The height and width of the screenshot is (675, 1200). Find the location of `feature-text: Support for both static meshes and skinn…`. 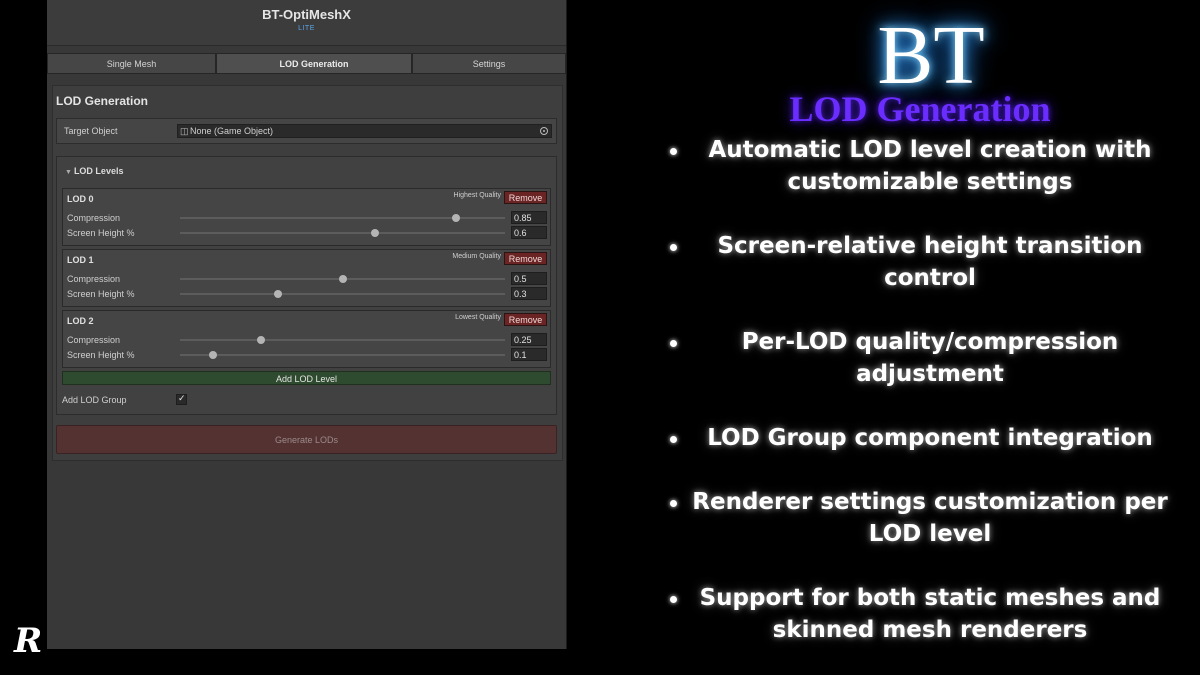

feature-text: Support for both static meshes and skinn… is located at coordinates (930, 614).